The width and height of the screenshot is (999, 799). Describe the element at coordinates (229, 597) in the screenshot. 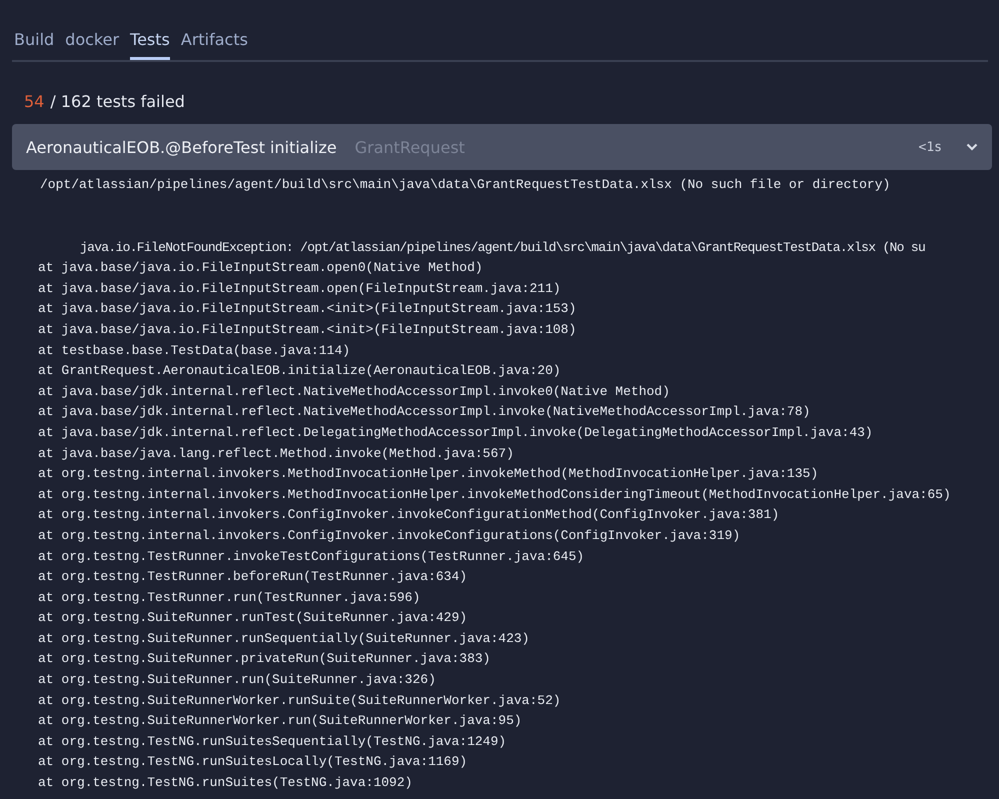

I see `stack-trace-line: at org.testng.TestRunner.run(TestRunner.java:596)` at that location.